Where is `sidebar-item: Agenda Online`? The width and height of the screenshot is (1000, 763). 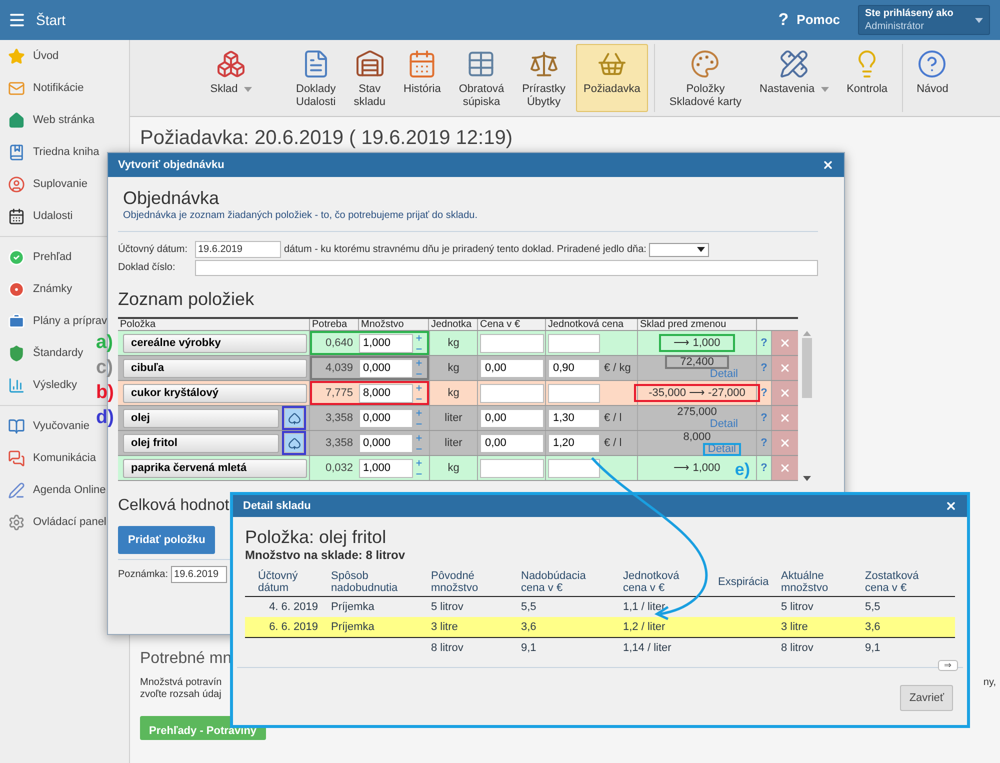 sidebar-item: Agenda Online is located at coordinates (53, 490).